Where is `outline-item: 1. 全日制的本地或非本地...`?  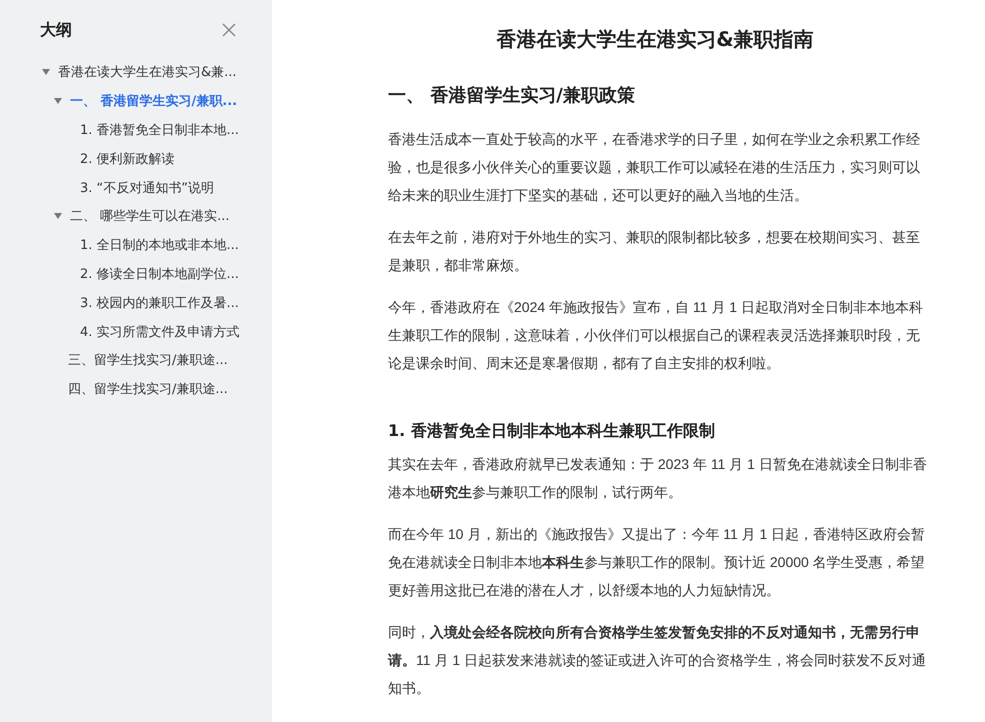 outline-item: 1. 全日制的本地或非本地... is located at coordinates (159, 245).